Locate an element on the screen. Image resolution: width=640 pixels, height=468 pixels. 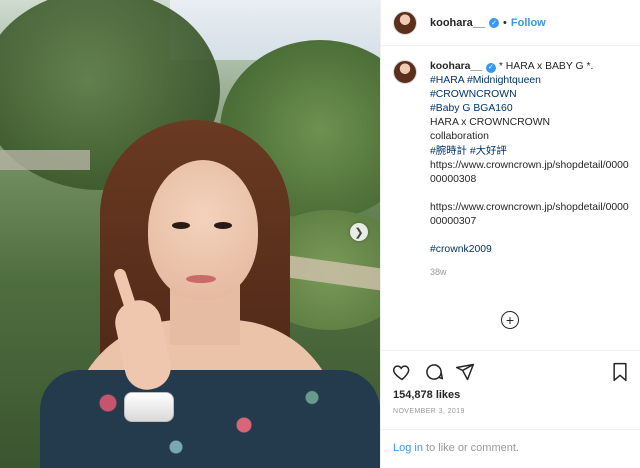
share-icon is located at coordinates (465, 372).